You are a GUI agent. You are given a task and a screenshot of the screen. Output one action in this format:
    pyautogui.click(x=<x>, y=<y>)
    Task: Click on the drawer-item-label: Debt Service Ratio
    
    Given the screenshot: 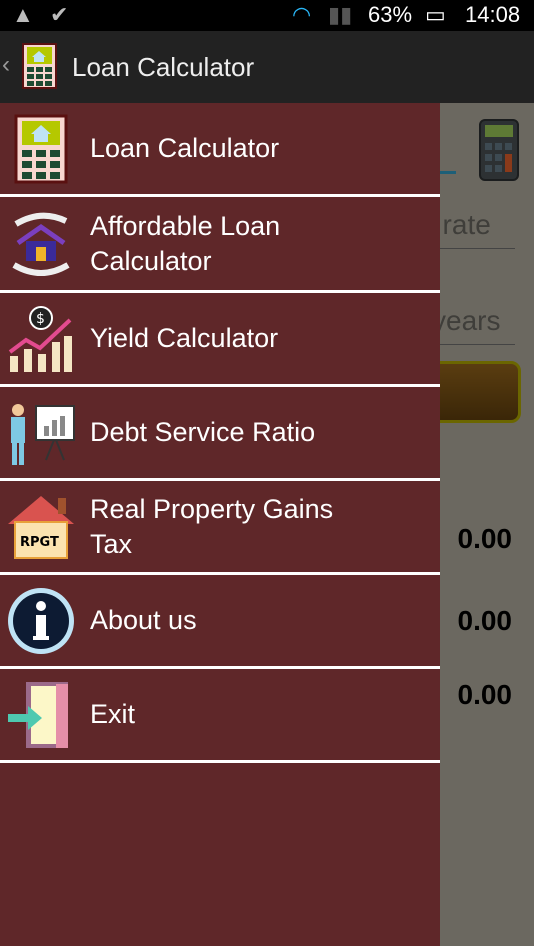 What is the action you would take?
    pyautogui.click(x=203, y=432)
    